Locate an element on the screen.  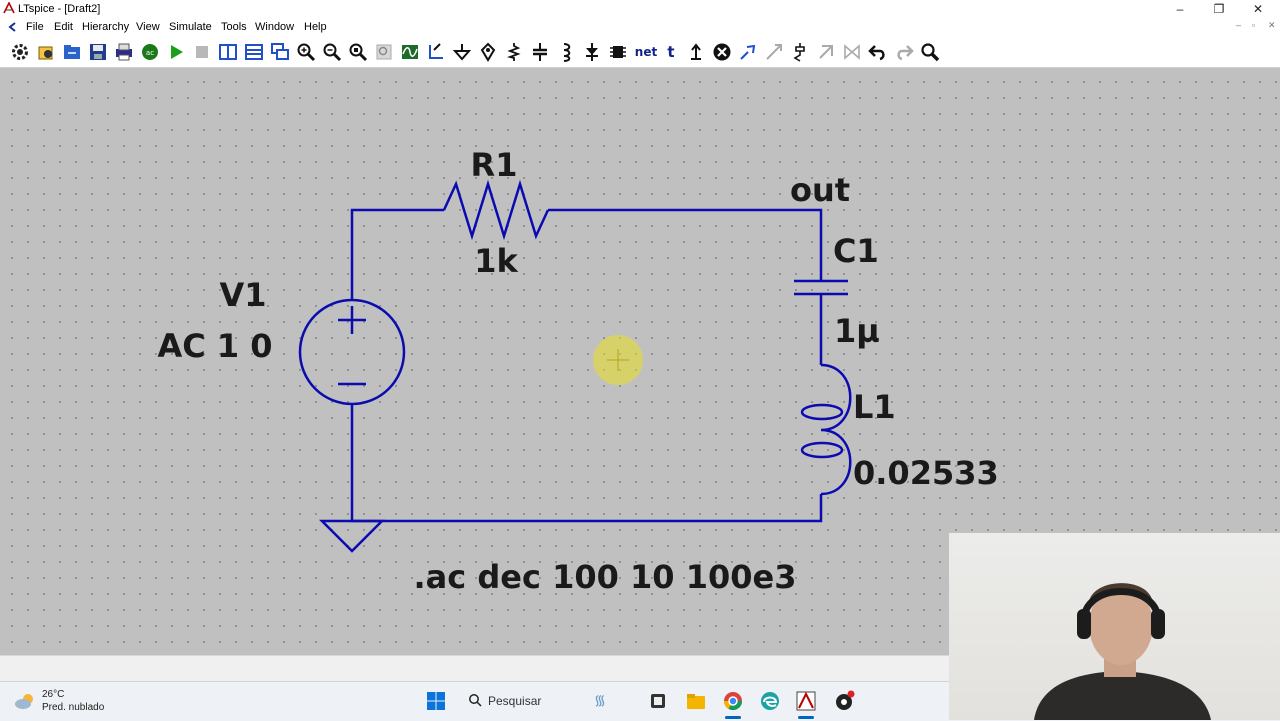
undo-button is located at coordinates (878, 52).